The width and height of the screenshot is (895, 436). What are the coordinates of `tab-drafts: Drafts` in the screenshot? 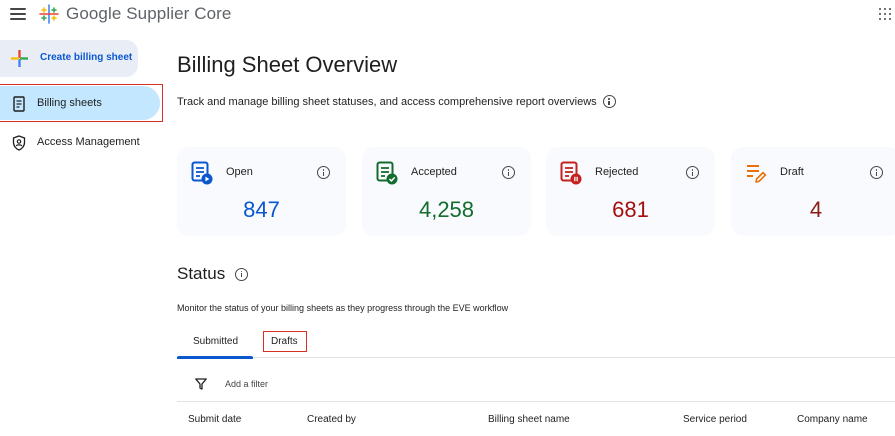 It's located at (284, 344).